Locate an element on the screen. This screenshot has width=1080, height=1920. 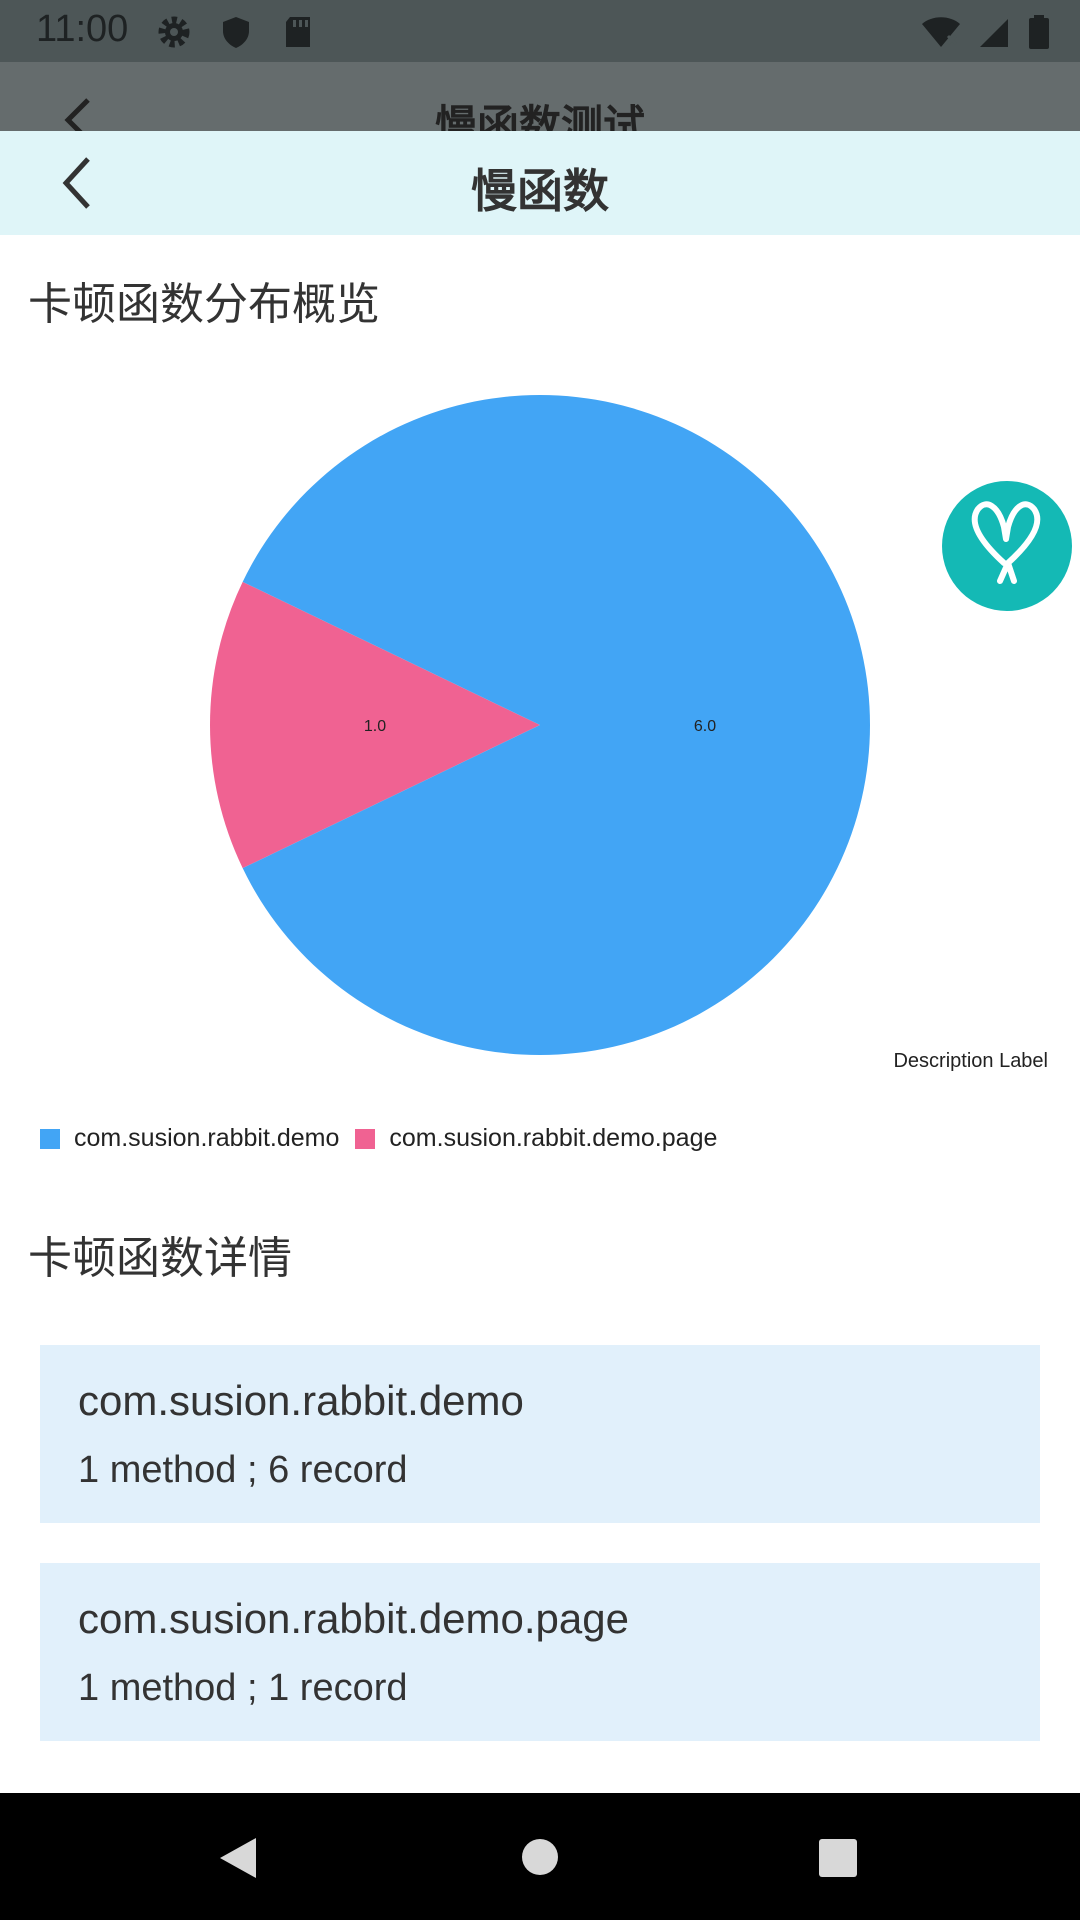
shield-icon is located at coordinates (236, 32).